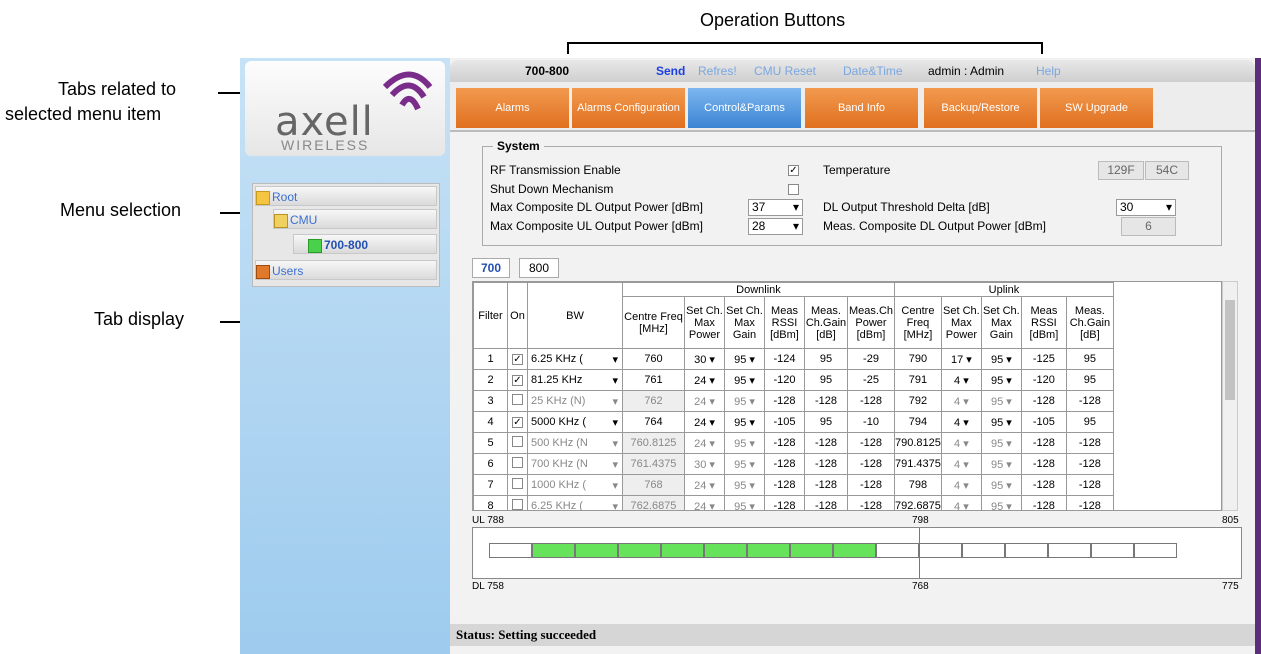 The image size is (1261, 654). I want to click on max-dl-select: 37 ▾, so click(775, 207).